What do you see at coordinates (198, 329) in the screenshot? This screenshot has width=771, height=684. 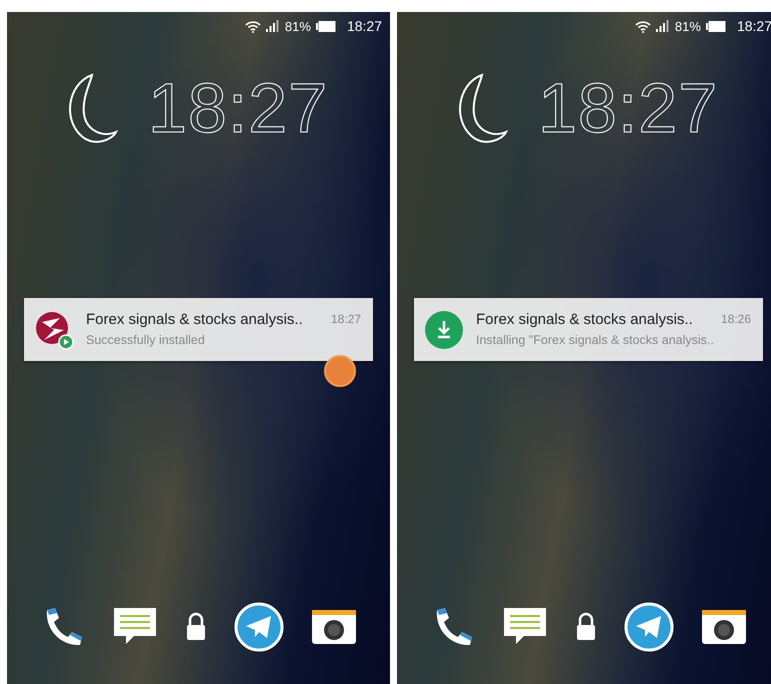 I see `notification-card: Forex signals & stocks analysis.. Successfully installed 18:27` at bounding box center [198, 329].